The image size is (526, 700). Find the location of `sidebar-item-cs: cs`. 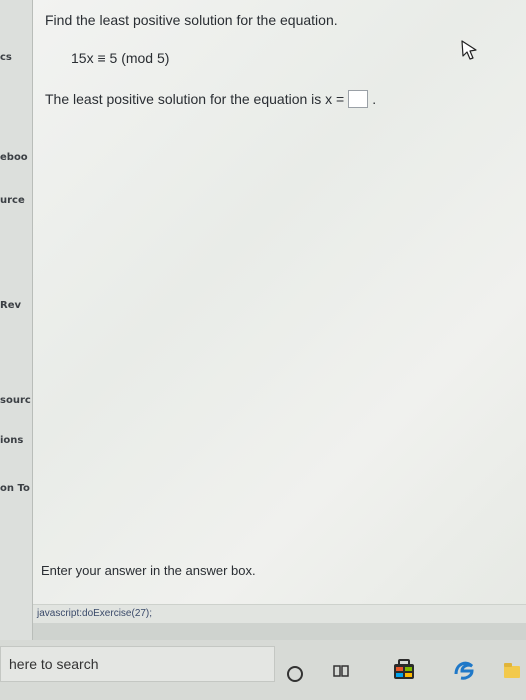

sidebar-item-cs: cs is located at coordinates (16, 57).